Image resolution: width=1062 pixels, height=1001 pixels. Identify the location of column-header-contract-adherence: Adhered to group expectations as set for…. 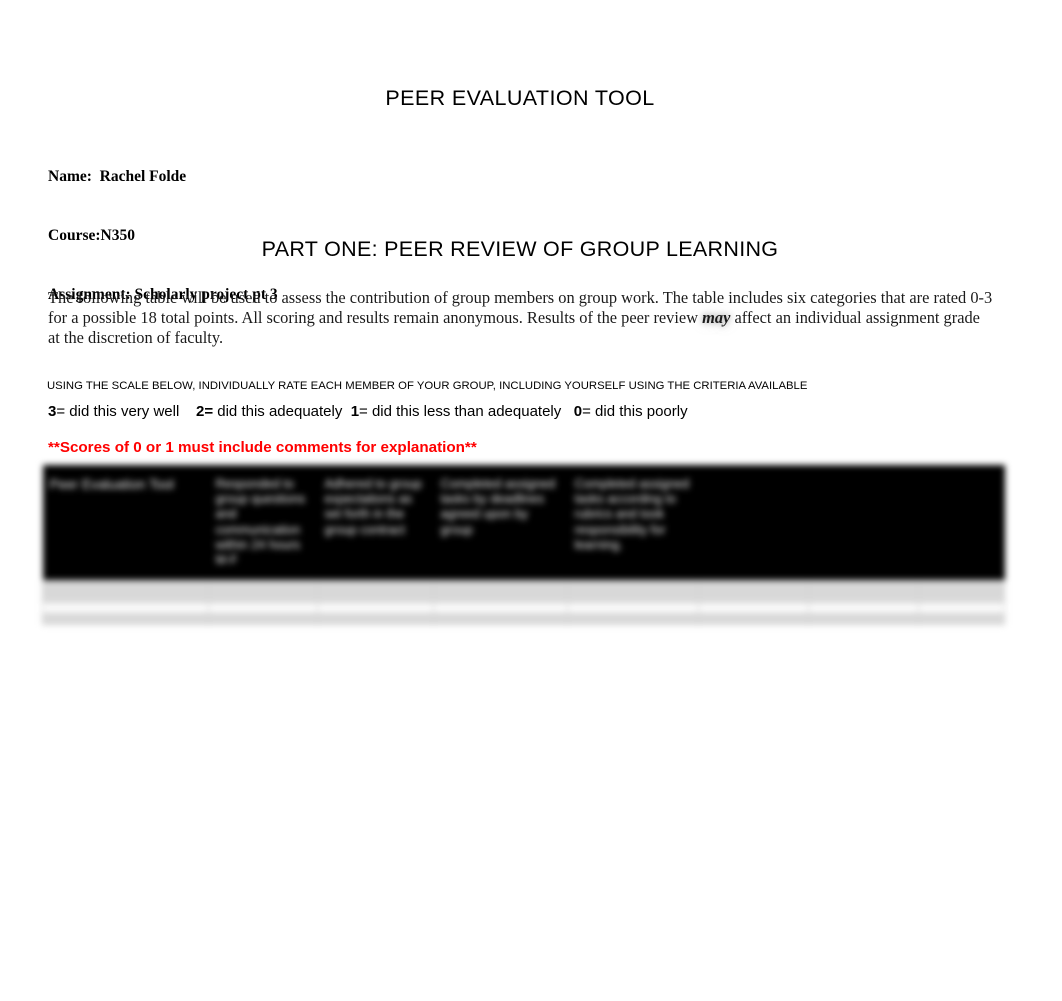
(375, 523).